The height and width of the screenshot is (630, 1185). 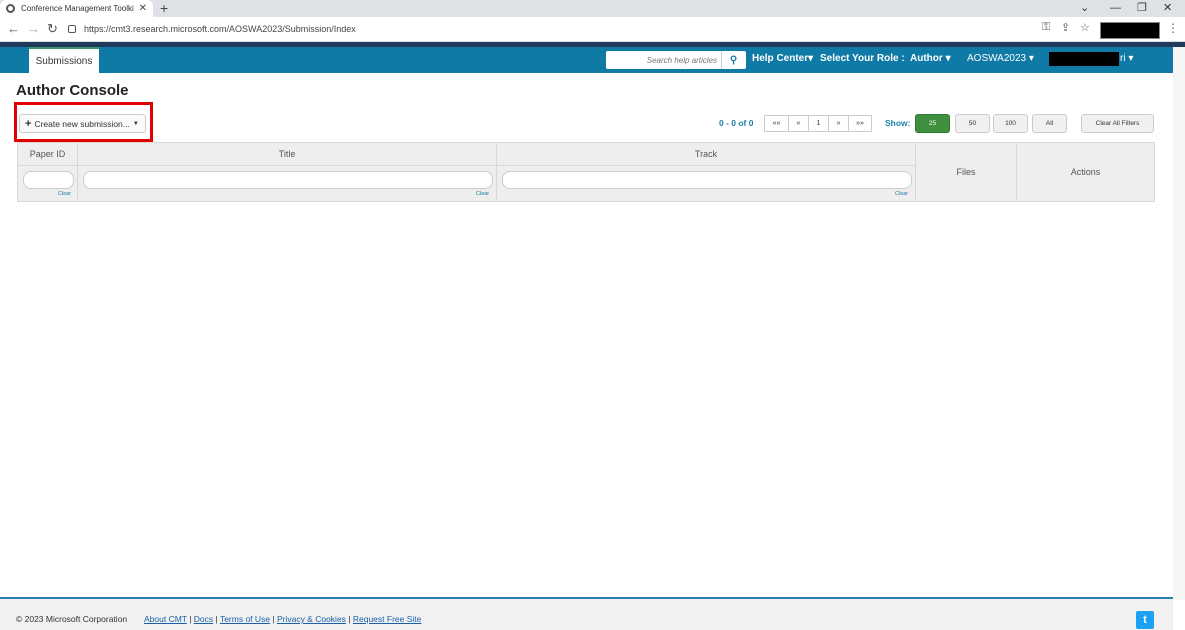 What do you see at coordinates (72, 29) in the screenshot?
I see `lock-icon` at bounding box center [72, 29].